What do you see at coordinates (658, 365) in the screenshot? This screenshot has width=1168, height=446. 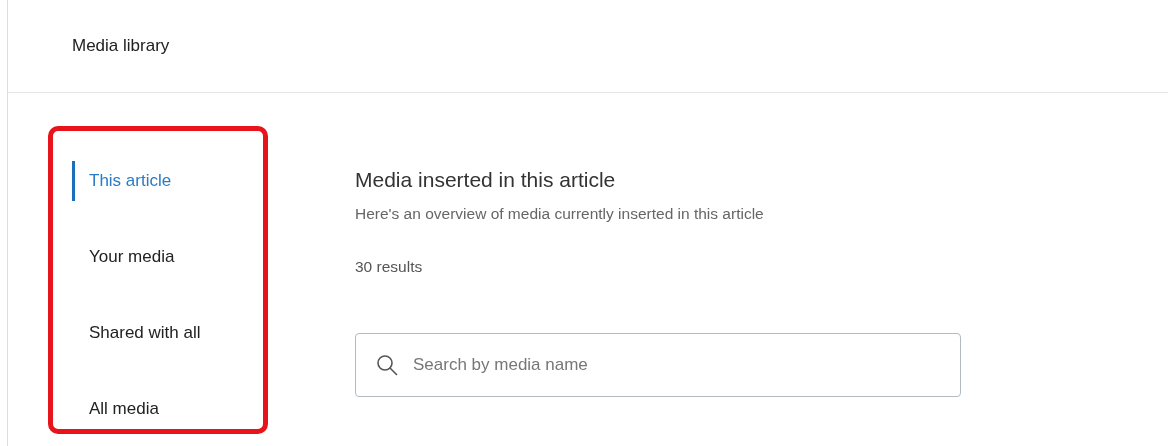 I see `search-field: Search by media name` at bounding box center [658, 365].